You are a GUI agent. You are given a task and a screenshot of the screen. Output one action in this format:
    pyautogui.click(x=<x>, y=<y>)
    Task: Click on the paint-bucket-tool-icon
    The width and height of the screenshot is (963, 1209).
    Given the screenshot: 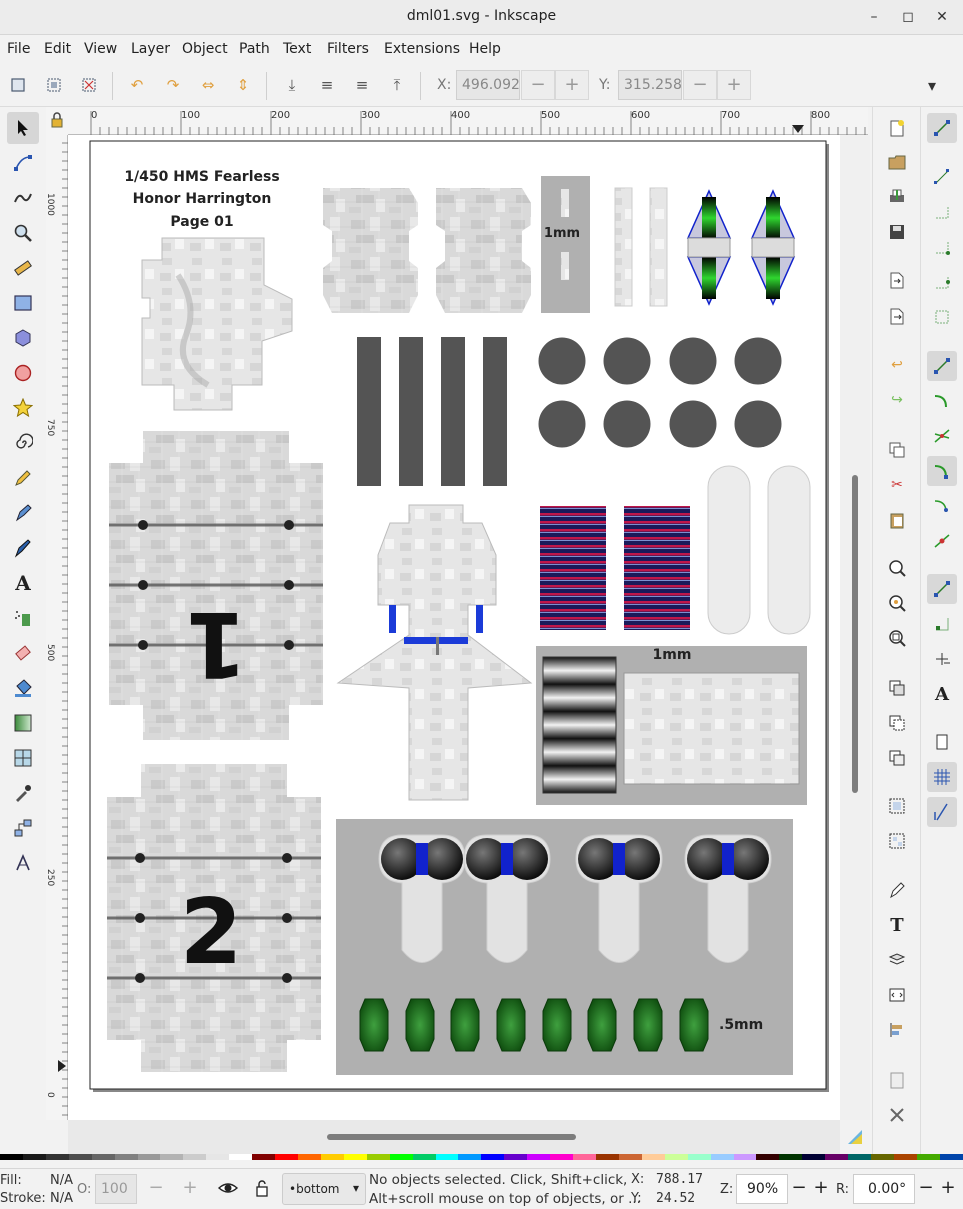 What is the action you would take?
    pyautogui.click(x=23, y=688)
    